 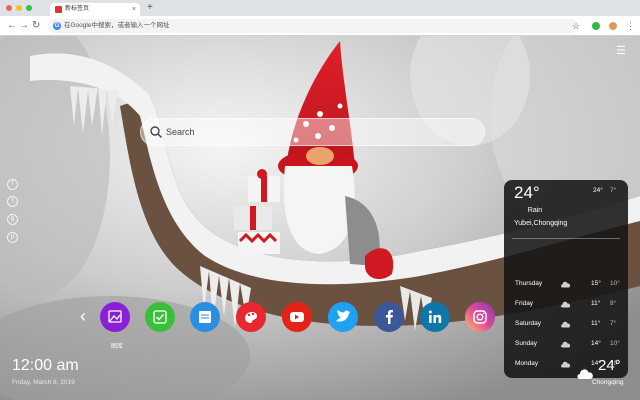 I want to click on pinterest-icon: p, so click(x=12, y=237).